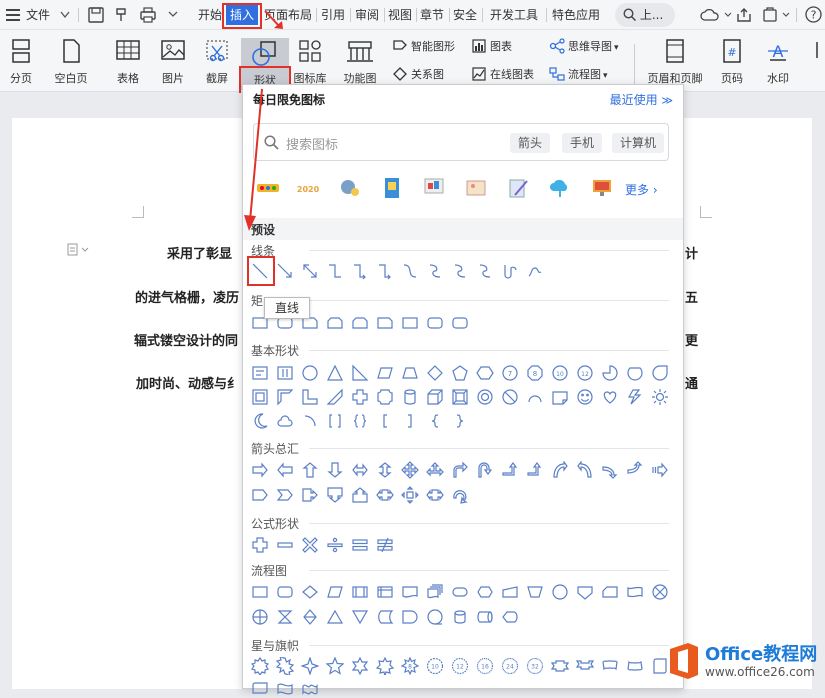  Describe the element at coordinates (310, 397) in the screenshot. I see `shape-lshape` at that location.